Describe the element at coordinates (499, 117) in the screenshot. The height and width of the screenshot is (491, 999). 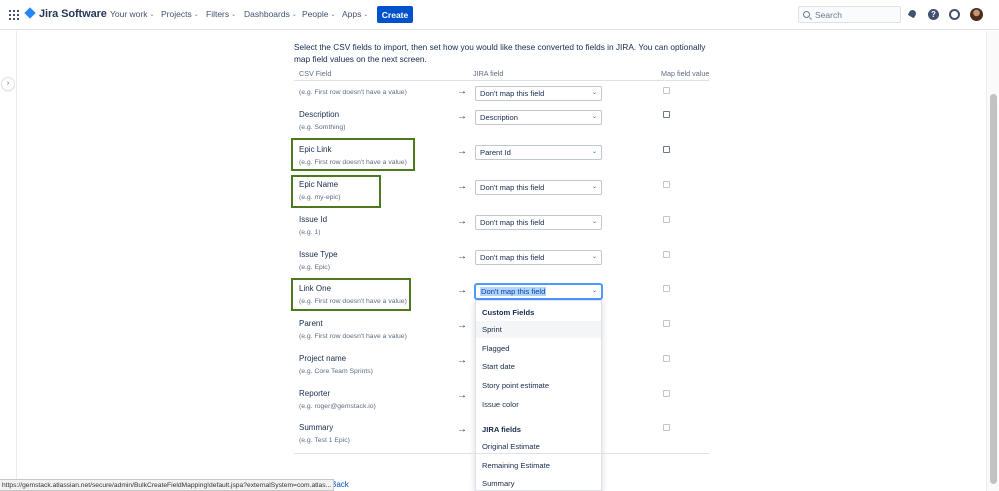
I see `select-value: Description` at that location.